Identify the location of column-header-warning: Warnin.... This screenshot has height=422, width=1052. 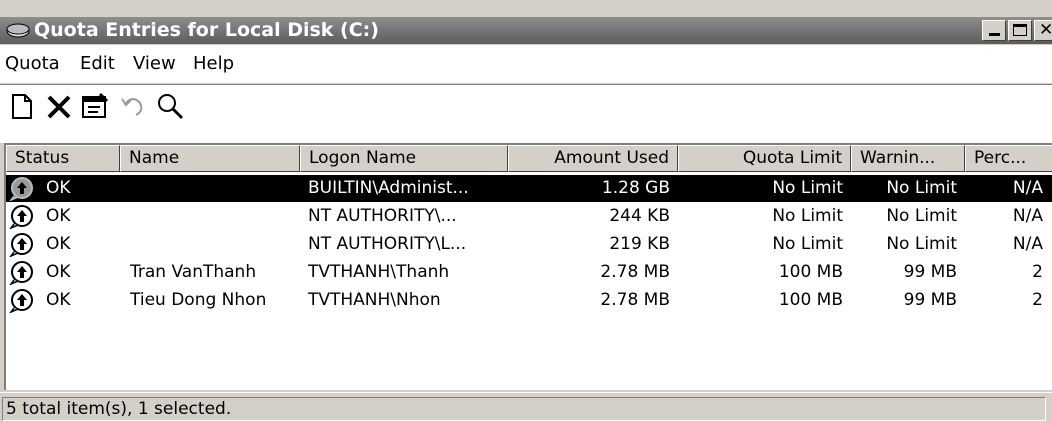
(908, 158).